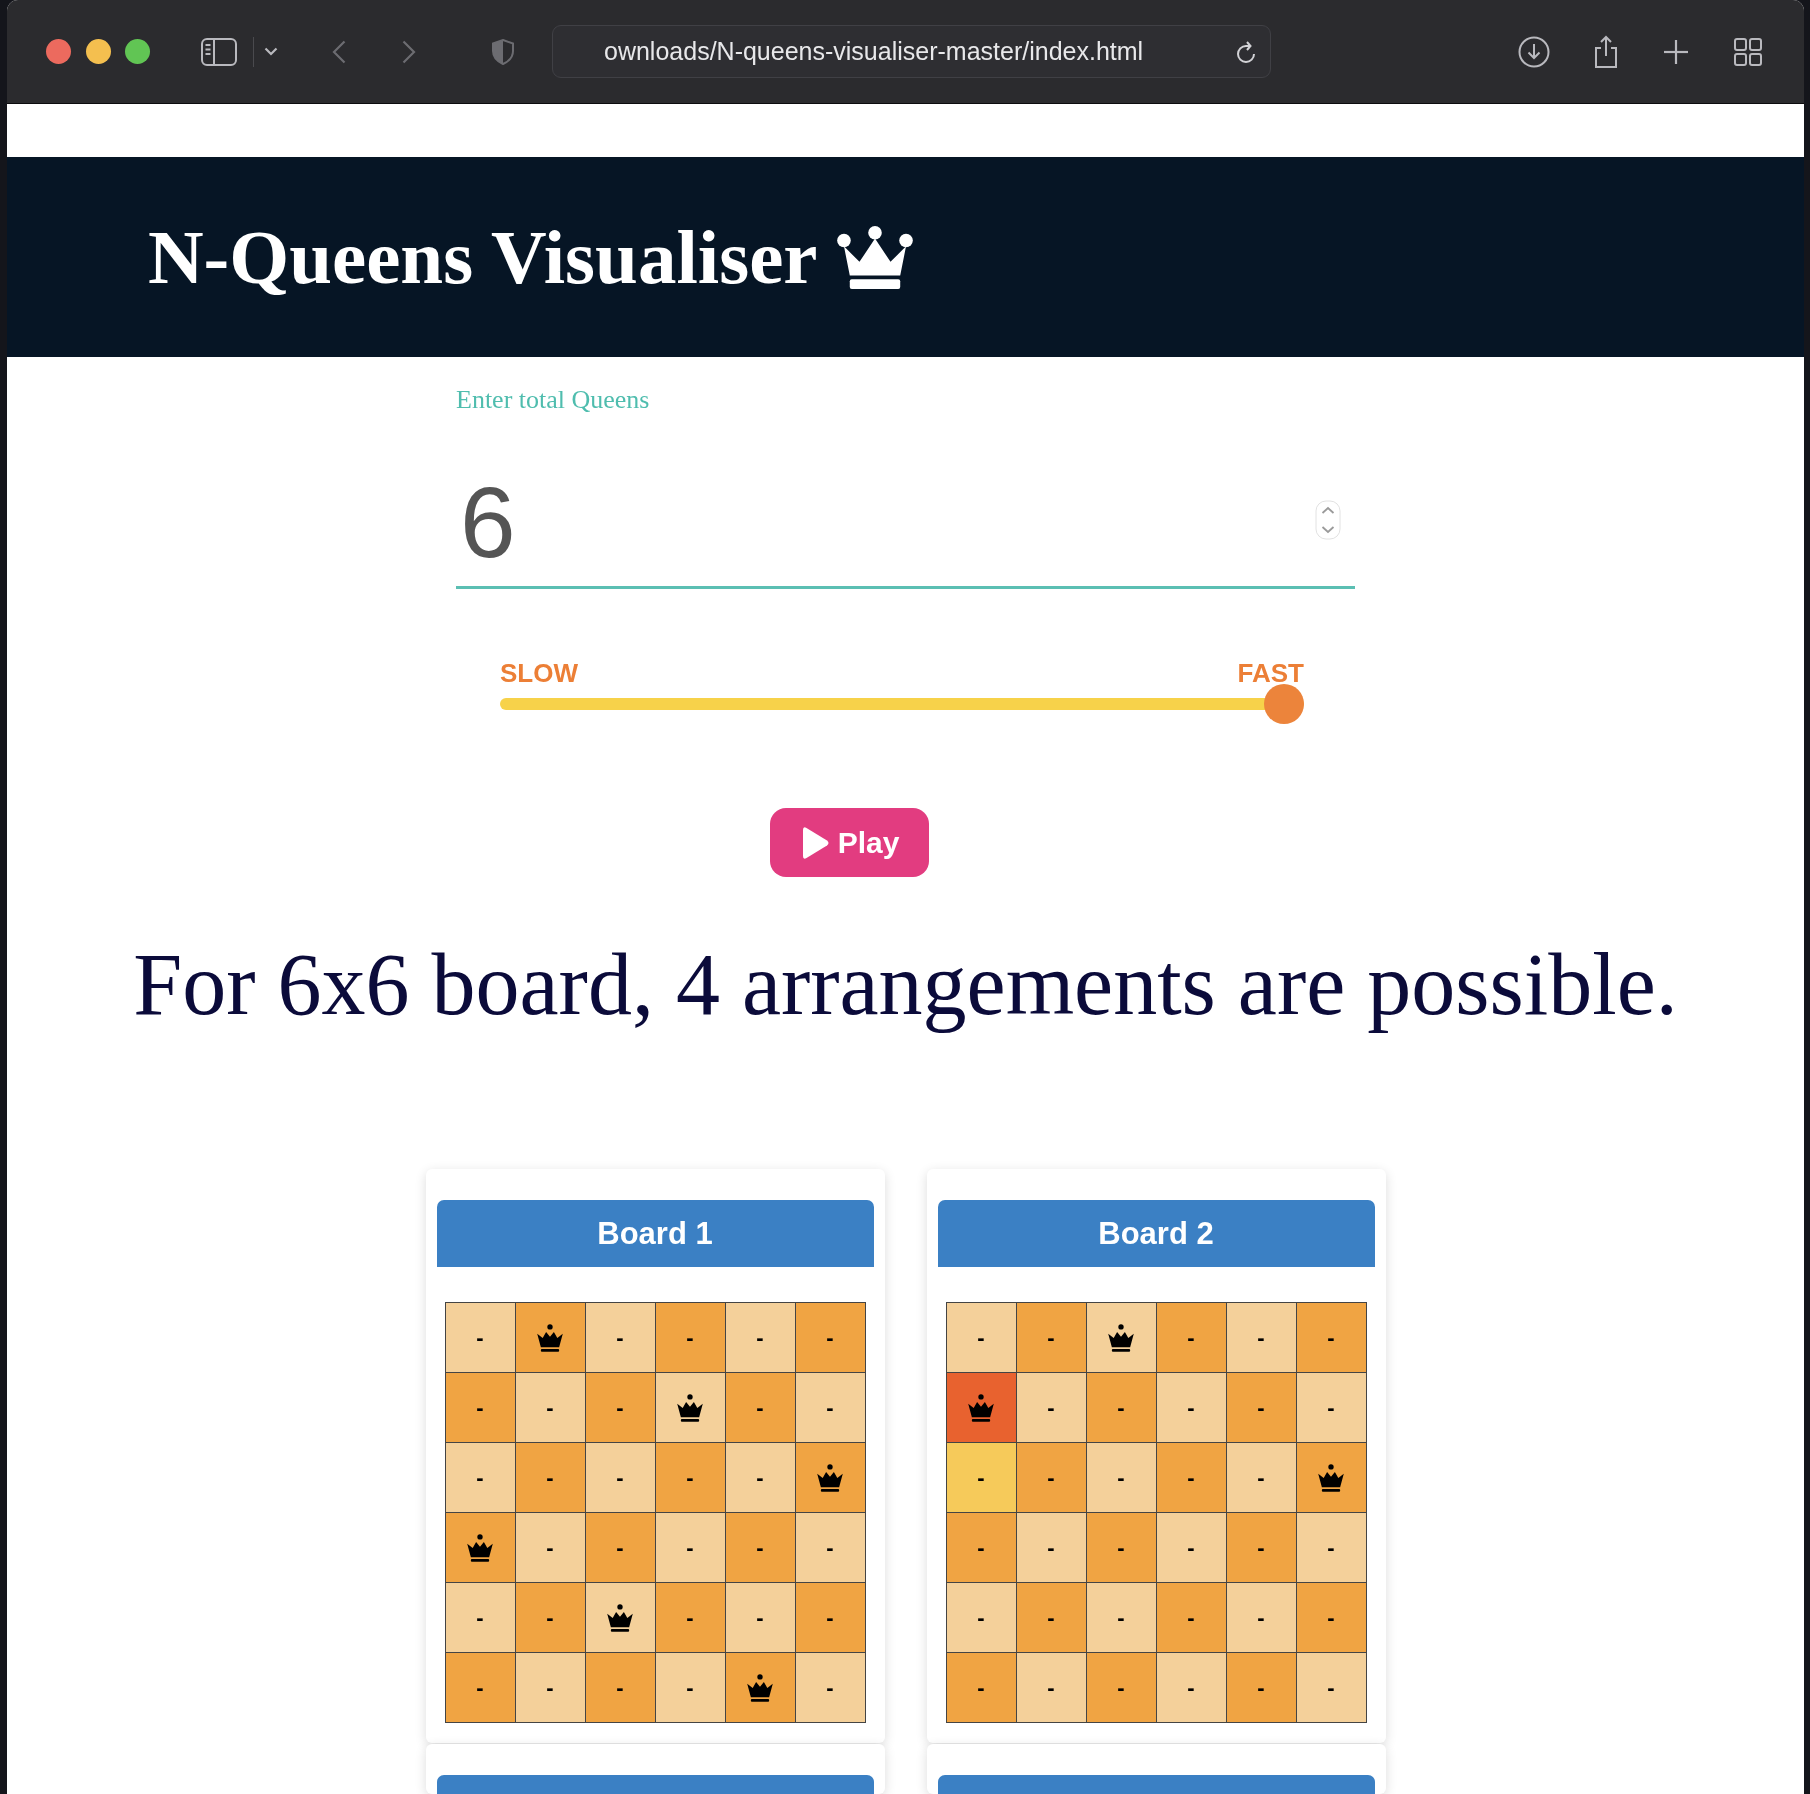 This screenshot has width=1810, height=1794. Describe the element at coordinates (503, 51) in the screenshot. I see `shield-icon` at that location.